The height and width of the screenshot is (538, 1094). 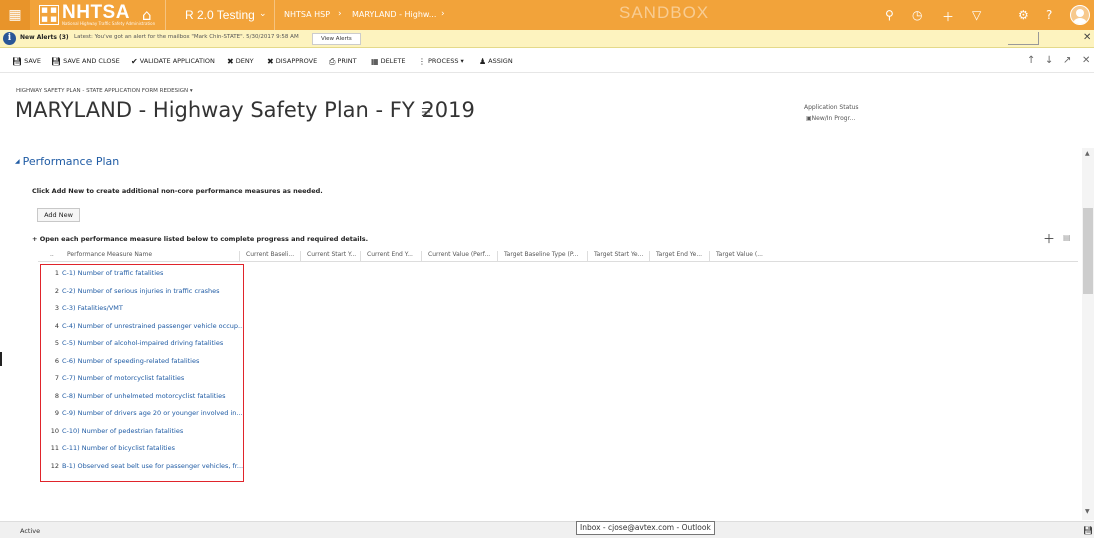 I want to click on settings-gear-icon: ⚙, so click(x=1023, y=15).